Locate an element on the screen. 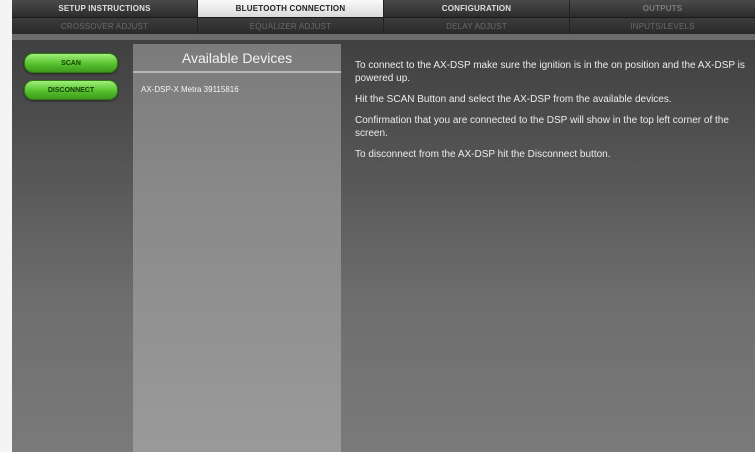 This screenshot has height=452, width=755. tab-equalizer-adjust: EQUALIZER ADJUST is located at coordinates (291, 26).